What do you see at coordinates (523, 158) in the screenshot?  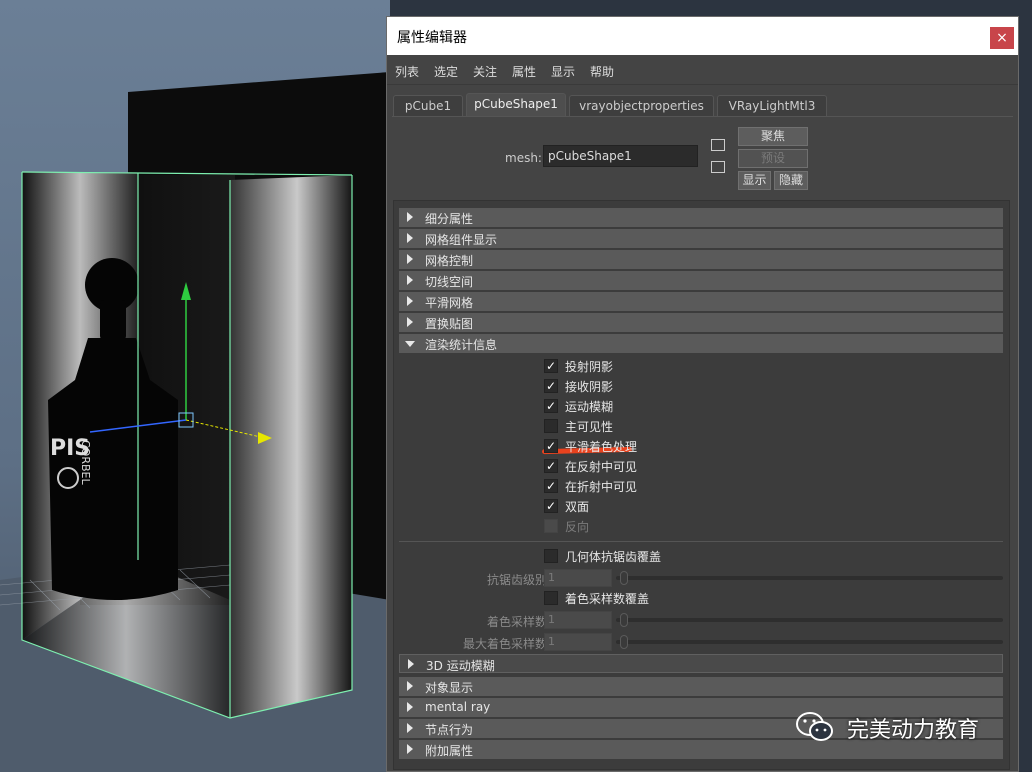 I see `node-type-label: mesh:` at bounding box center [523, 158].